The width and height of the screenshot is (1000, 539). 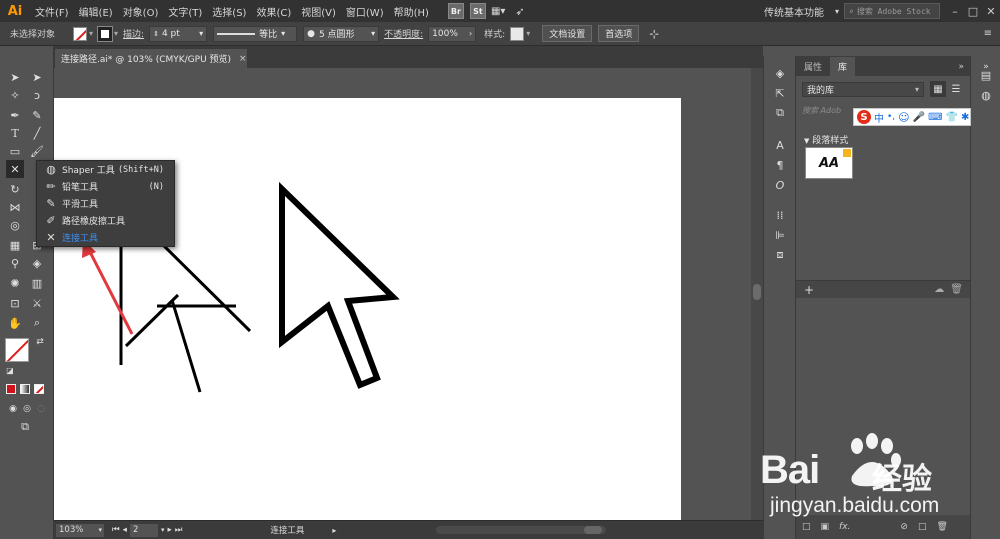 I want to click on stock-button: St, so click(x=477, y=11).